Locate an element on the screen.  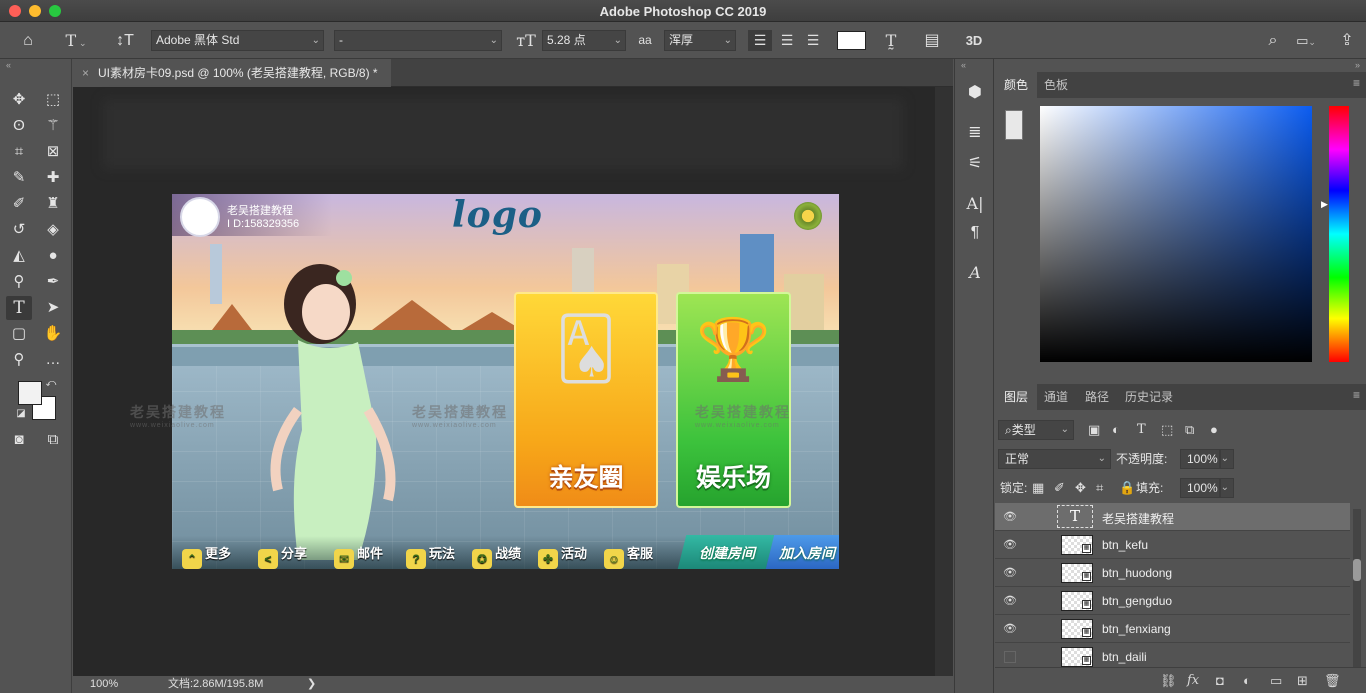
fill-field: 100% is located at coordinates (1200, 488).